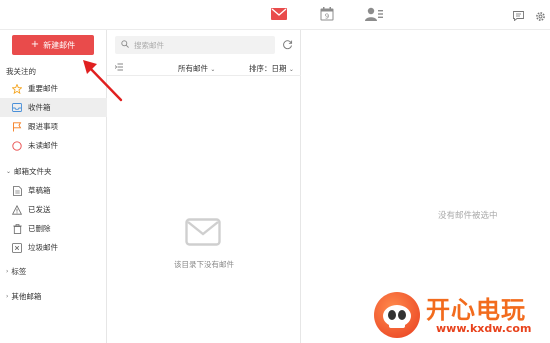 The height and width of the screenshot is (343, 550). I want to click on sent-icon, so click(17, 209).